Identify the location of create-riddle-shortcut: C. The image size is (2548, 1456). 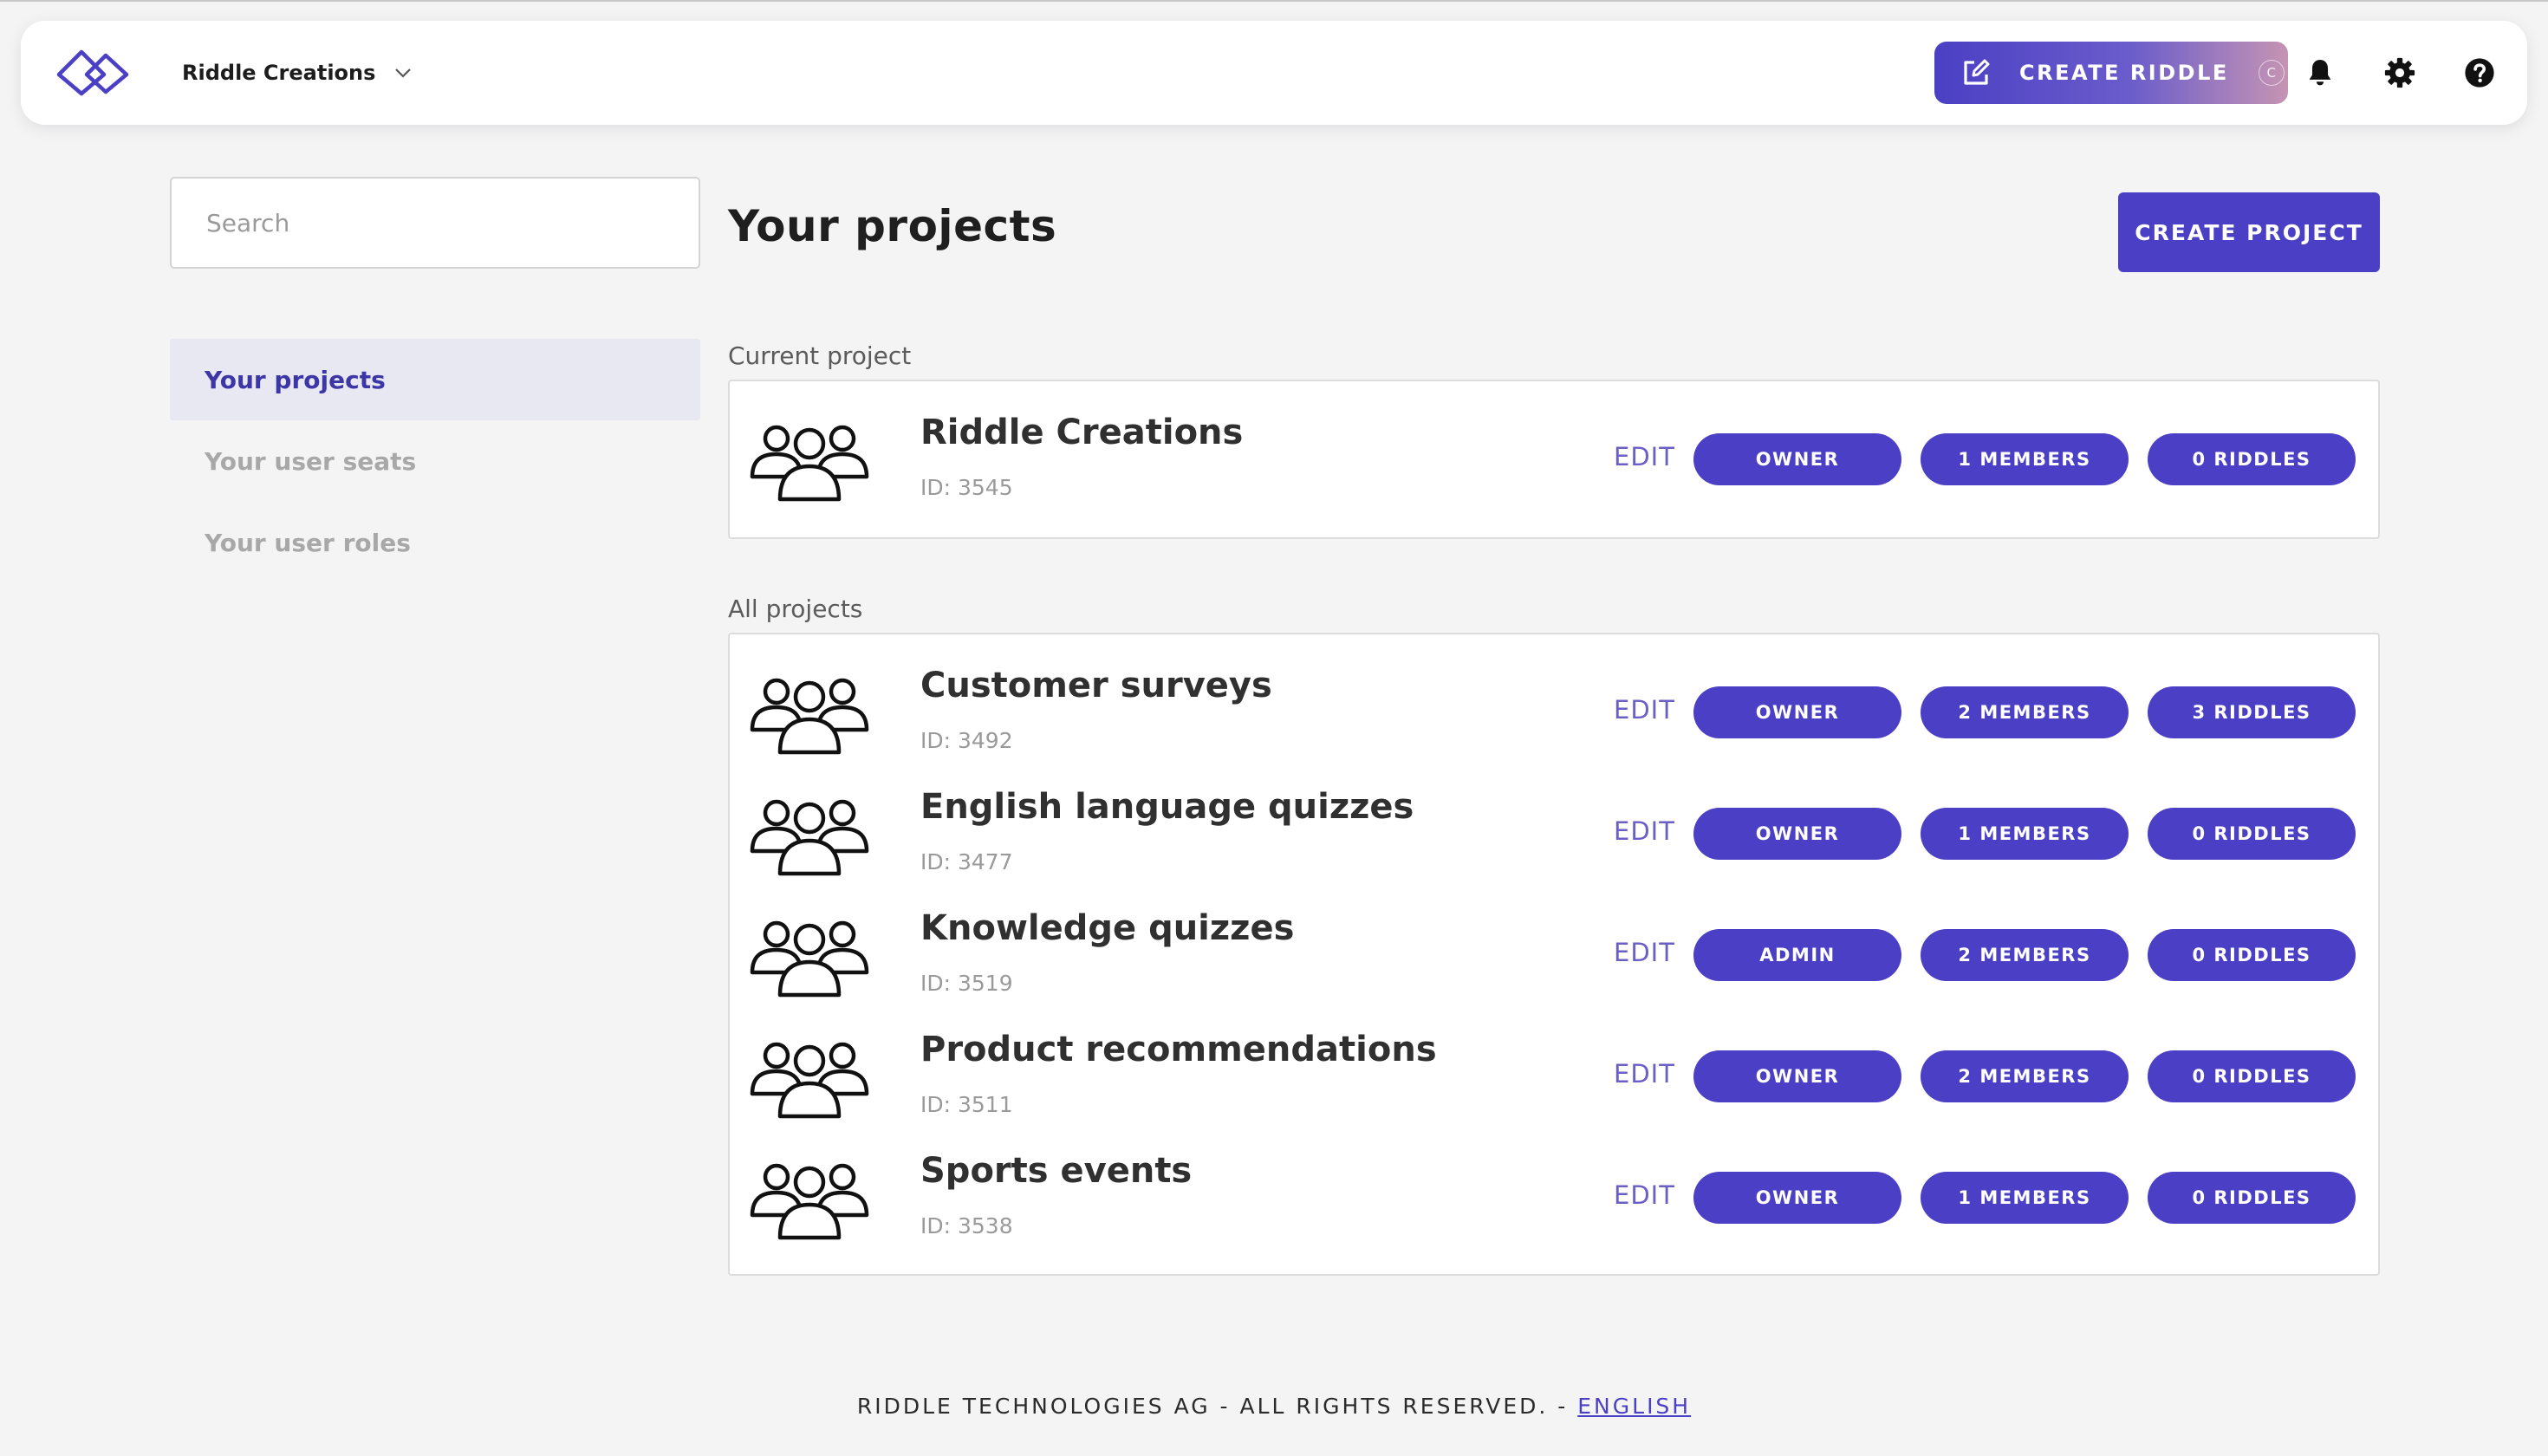
(2271, 73).